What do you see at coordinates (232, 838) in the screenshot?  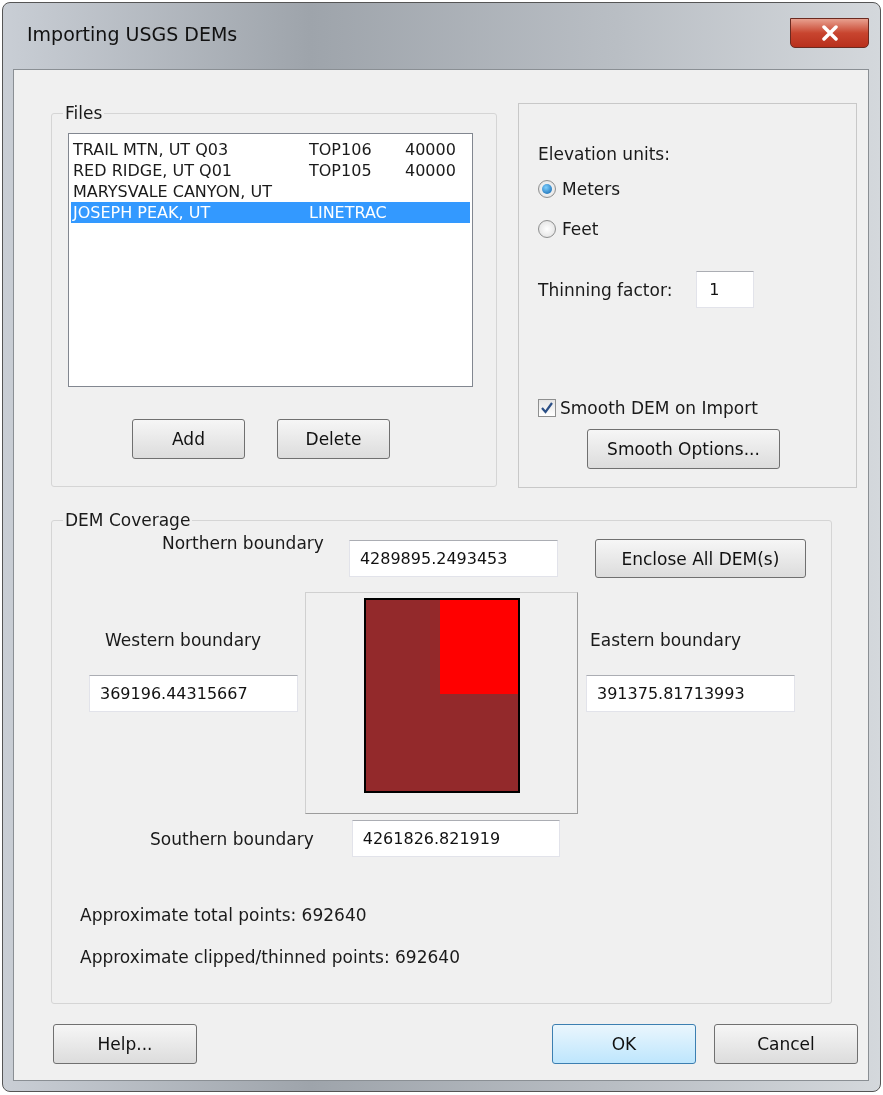 I see `southern-label: Southern boundary` at bounding box center [232, 838].